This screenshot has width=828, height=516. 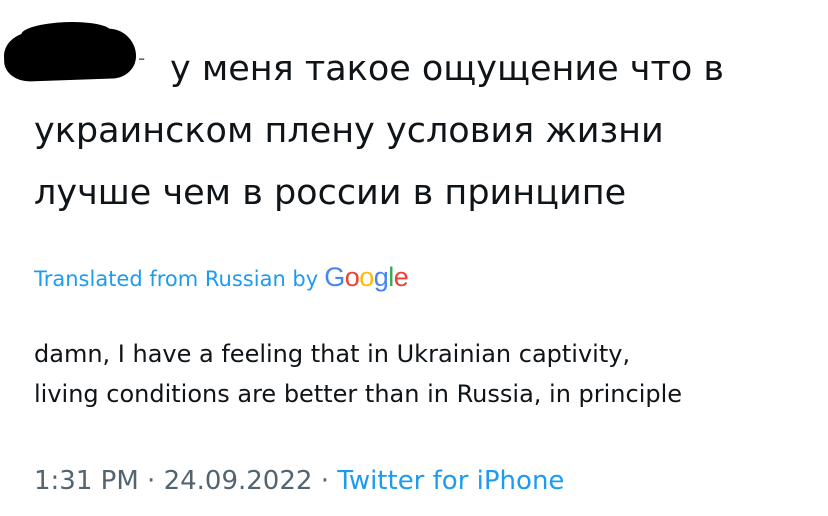 I want to click on tweet-source-link: Twitter for iPhone, so click(x=450, y=481).